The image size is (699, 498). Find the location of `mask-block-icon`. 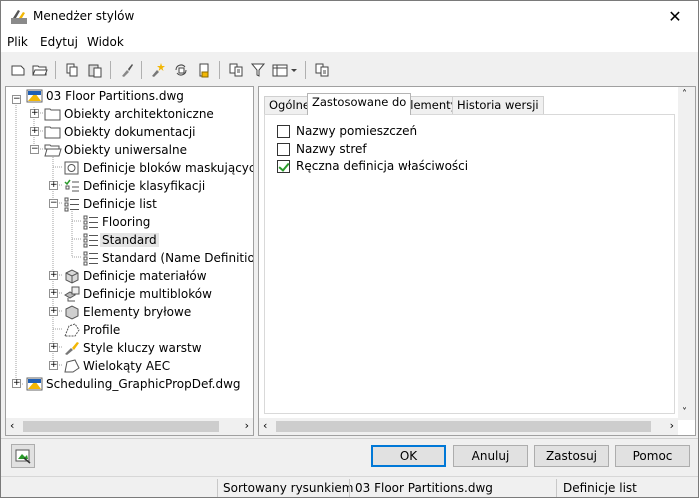

mask-block-icon is located at coordinates (71, 168).